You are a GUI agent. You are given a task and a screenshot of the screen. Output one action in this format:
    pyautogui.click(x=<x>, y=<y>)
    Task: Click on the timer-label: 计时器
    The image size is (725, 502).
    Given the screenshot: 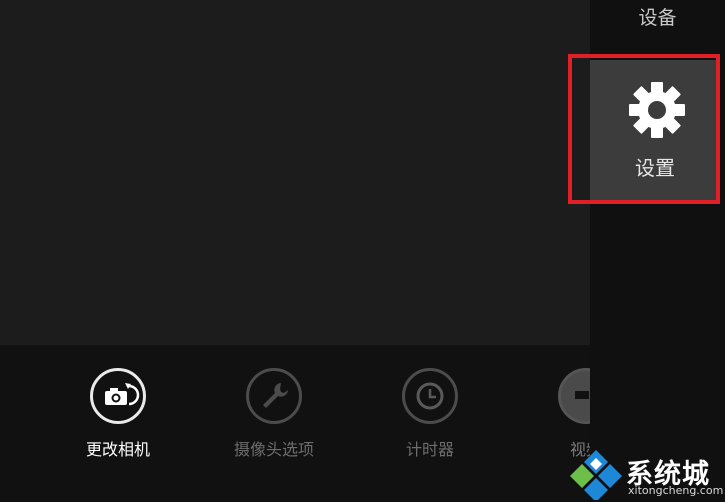 What is the action you would take?
    pyautogui.click(x=429, y=449)
    